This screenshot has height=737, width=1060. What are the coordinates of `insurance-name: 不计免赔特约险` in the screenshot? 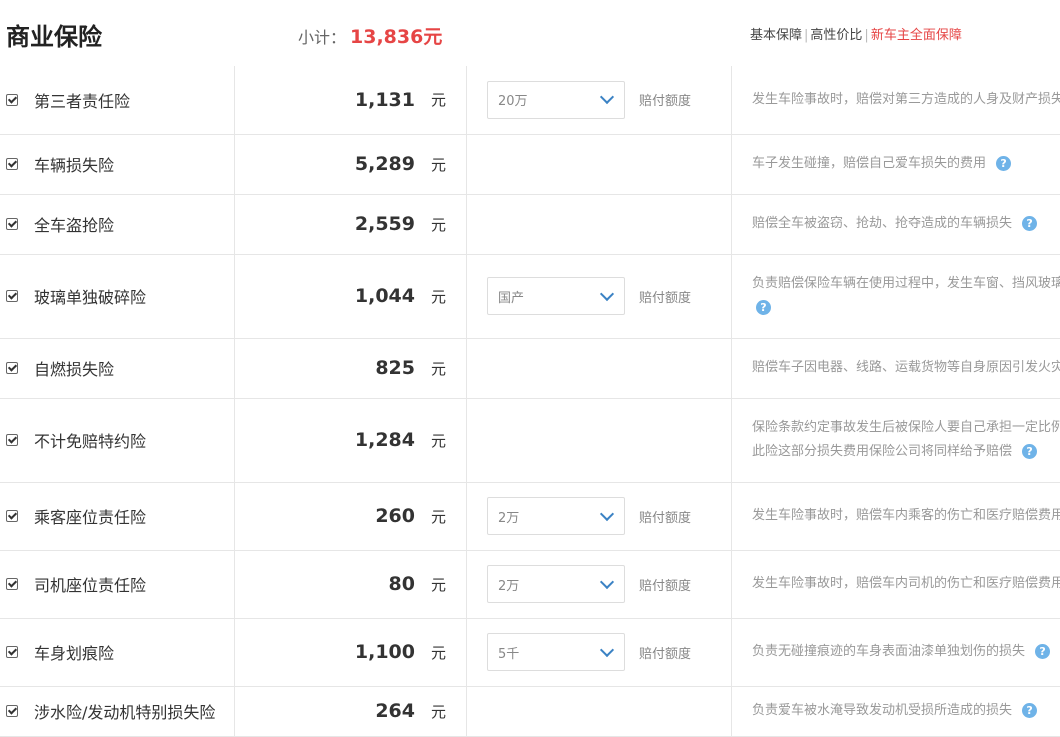 It's located at (90, 441).